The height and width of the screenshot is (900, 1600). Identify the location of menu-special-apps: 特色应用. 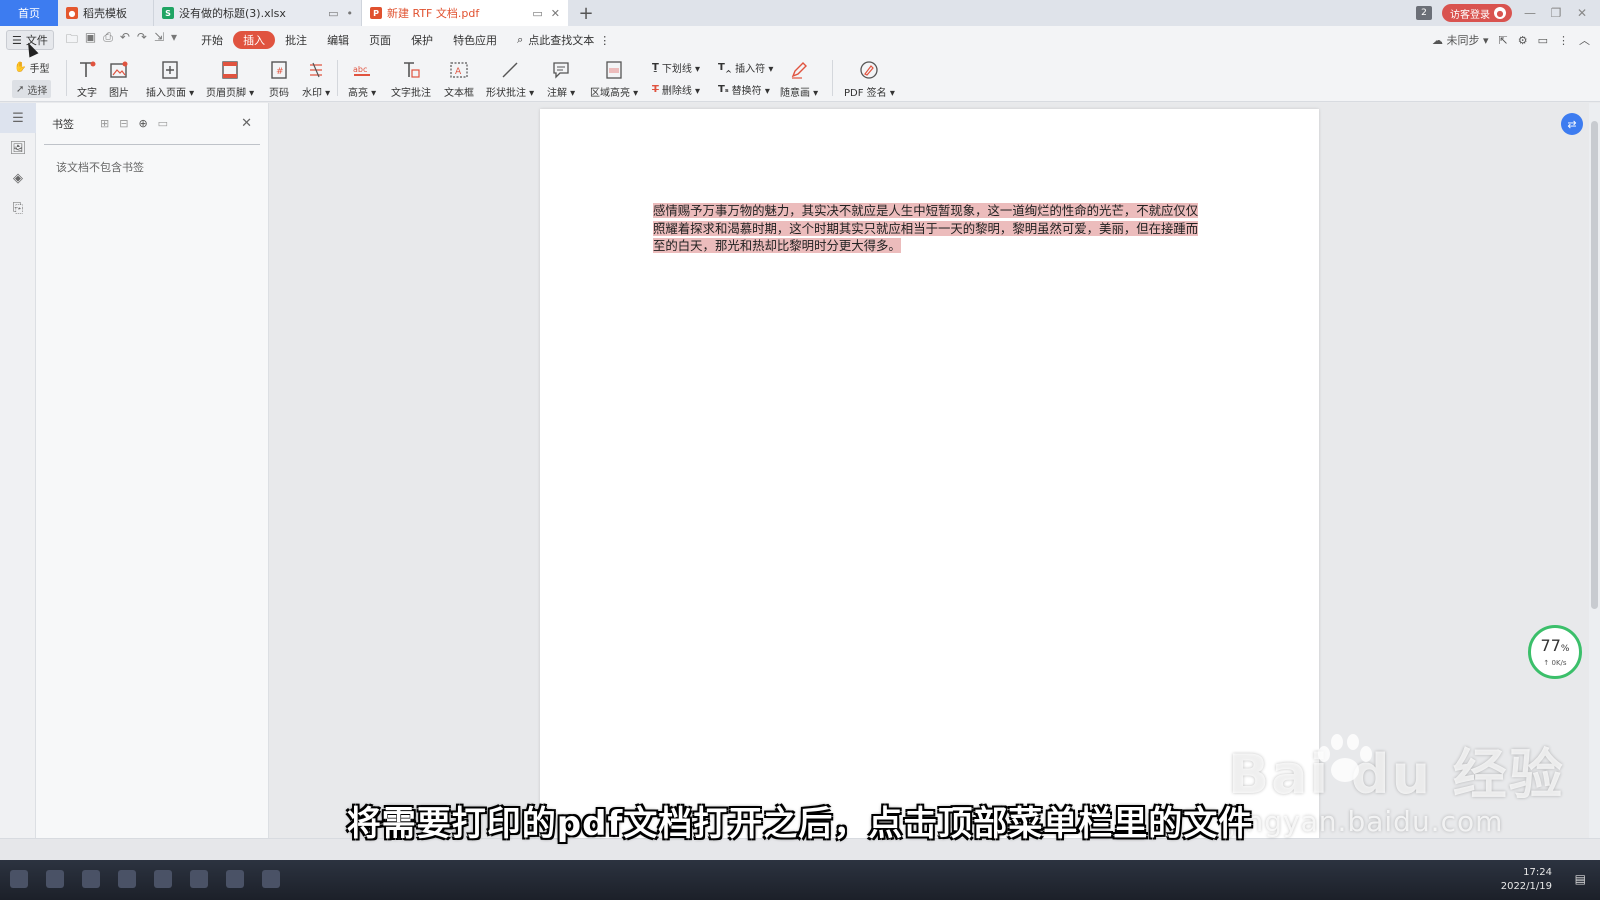
(475, 40).